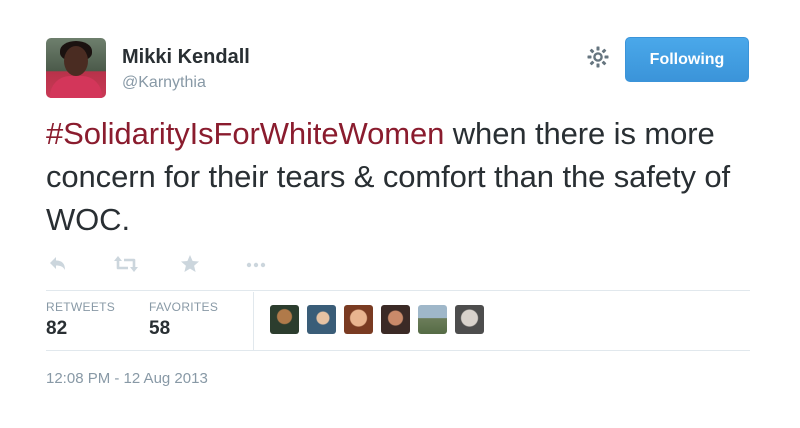 The width and height of the screenshot is (800, 428). I want to click on author-avatar, so click(76, 68).